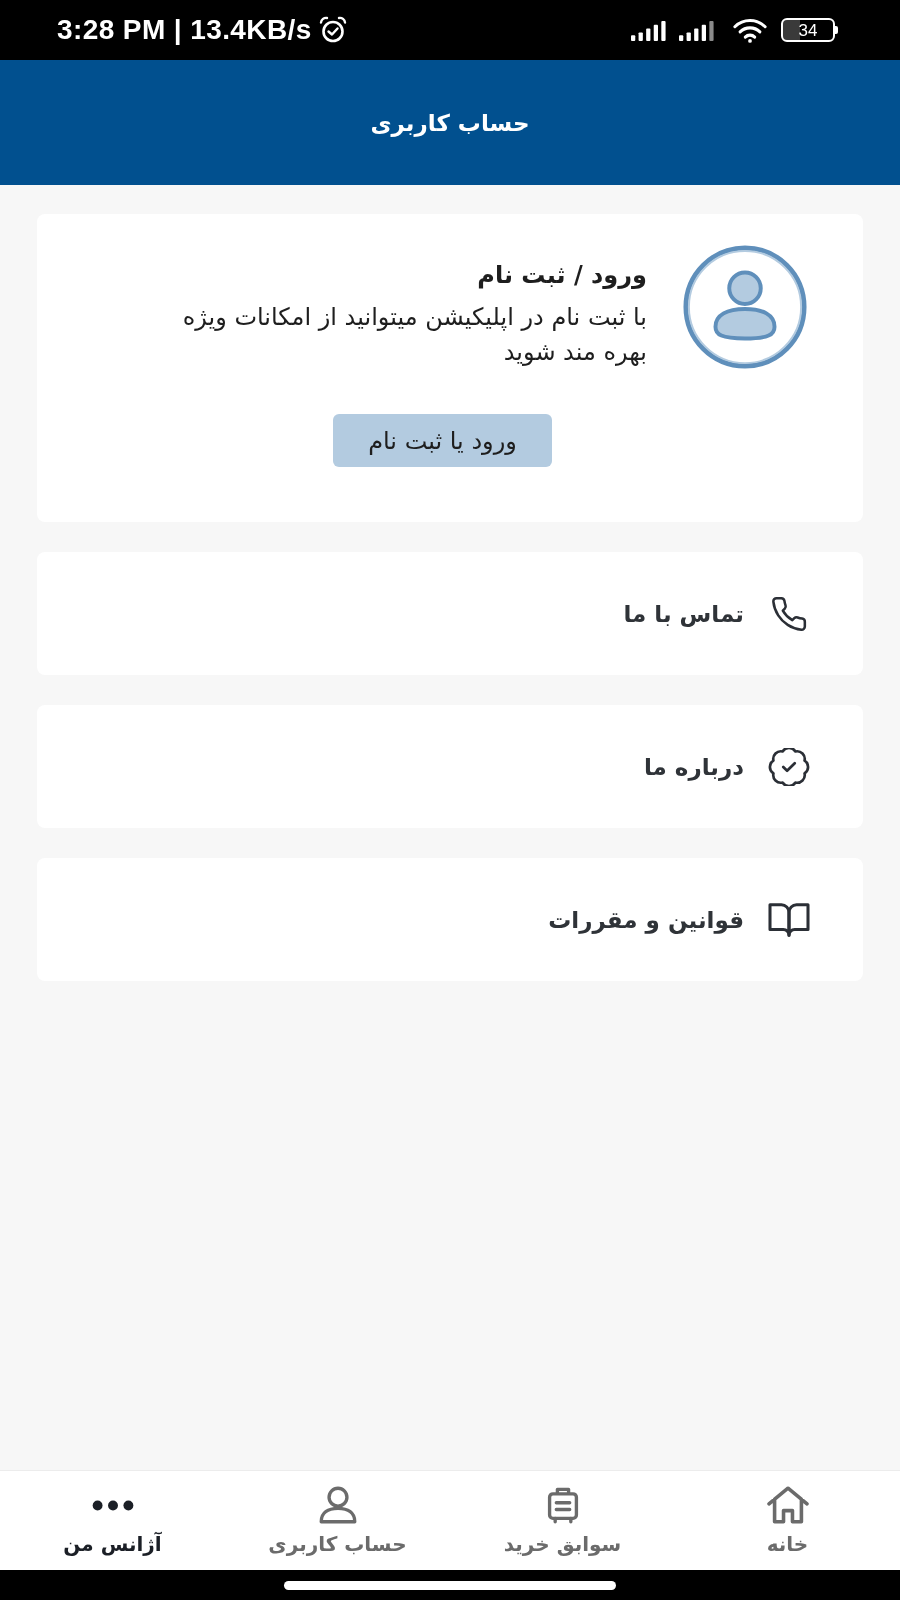  Describe the element at coordinates (184, 30) in the screenshot. I see `status-time: 3:28 PM | 13.4KB/s` at that location.